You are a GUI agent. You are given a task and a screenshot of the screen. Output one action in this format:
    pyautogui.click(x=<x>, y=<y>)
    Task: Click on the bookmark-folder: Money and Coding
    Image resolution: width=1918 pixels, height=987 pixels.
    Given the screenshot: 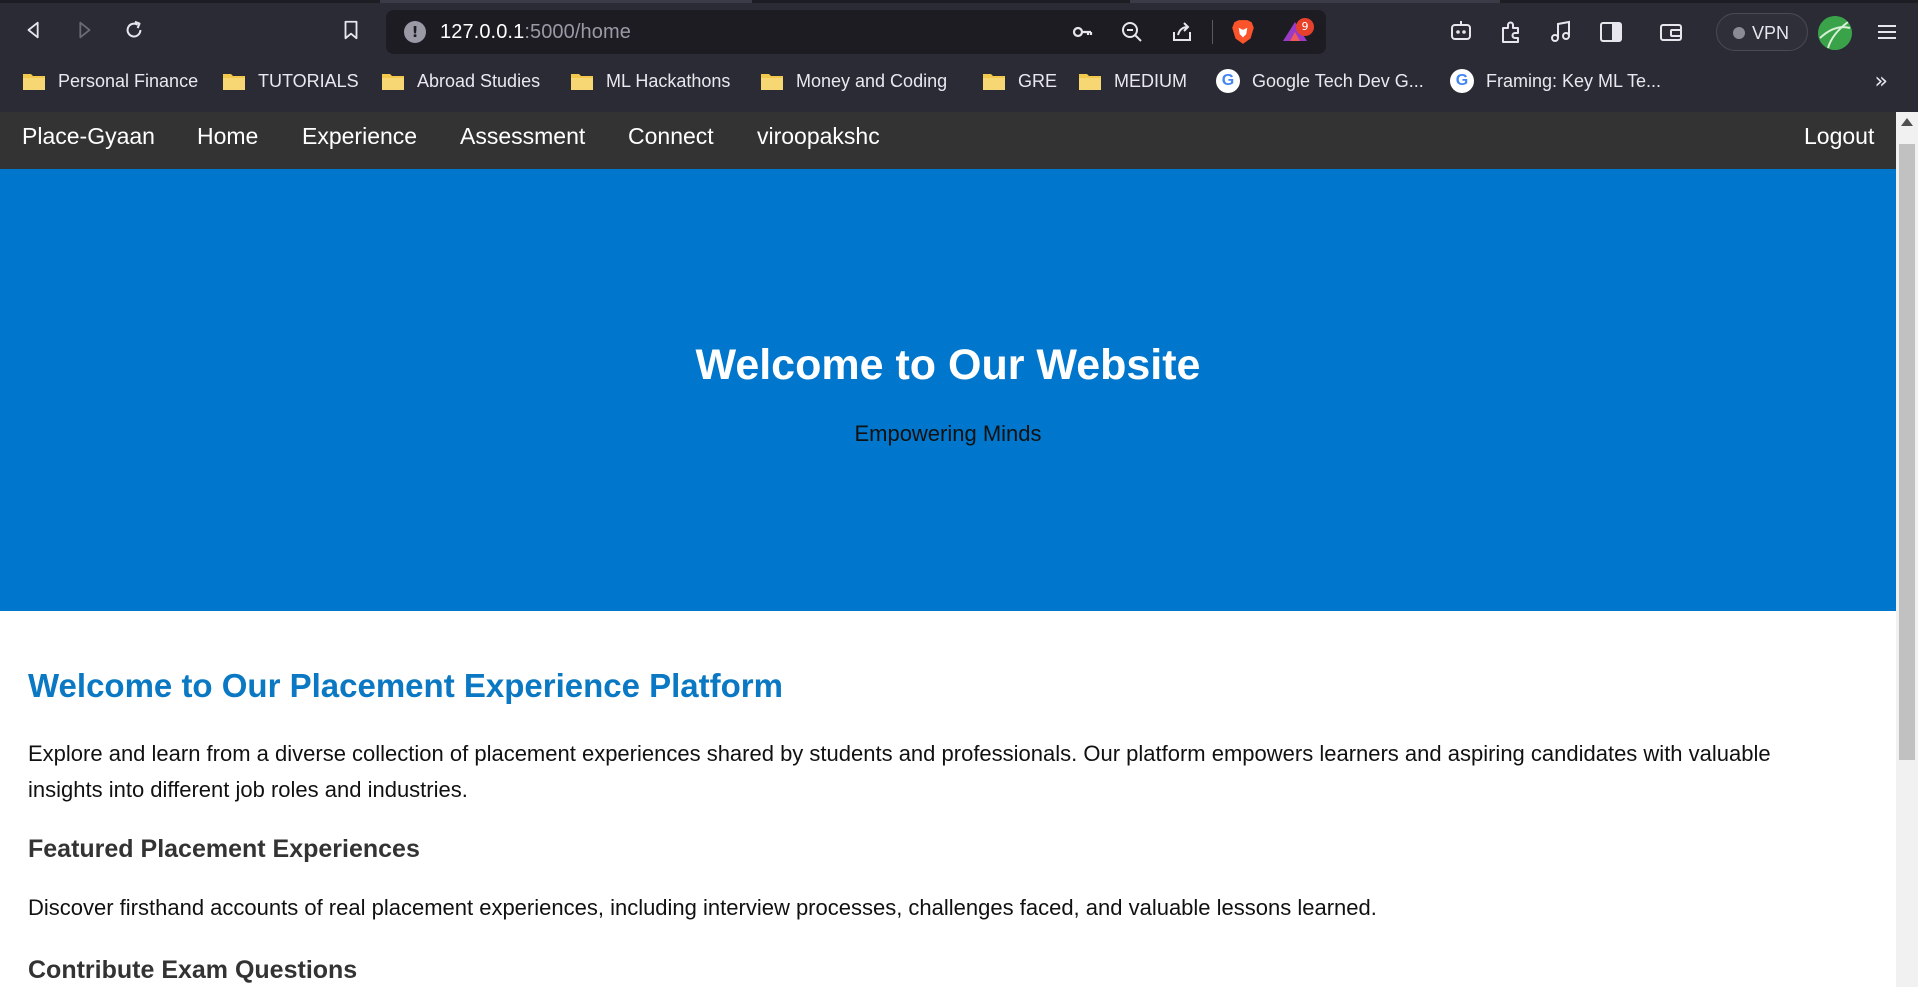 What is the action you would take?
    pyautogui.click(x=853, y=81)
    